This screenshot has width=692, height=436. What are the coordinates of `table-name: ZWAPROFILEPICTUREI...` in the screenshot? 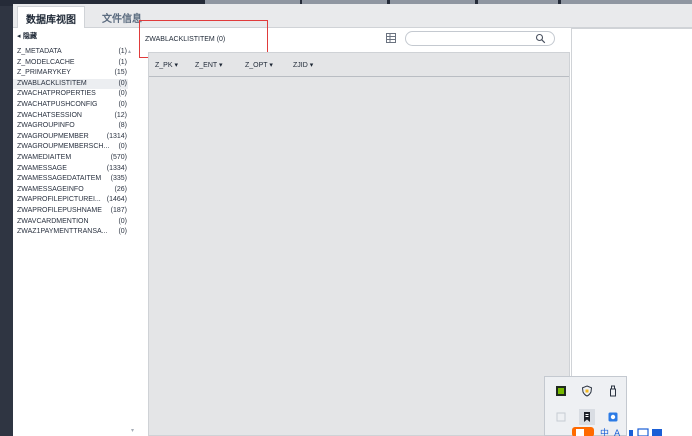 It's located at (59, 200).